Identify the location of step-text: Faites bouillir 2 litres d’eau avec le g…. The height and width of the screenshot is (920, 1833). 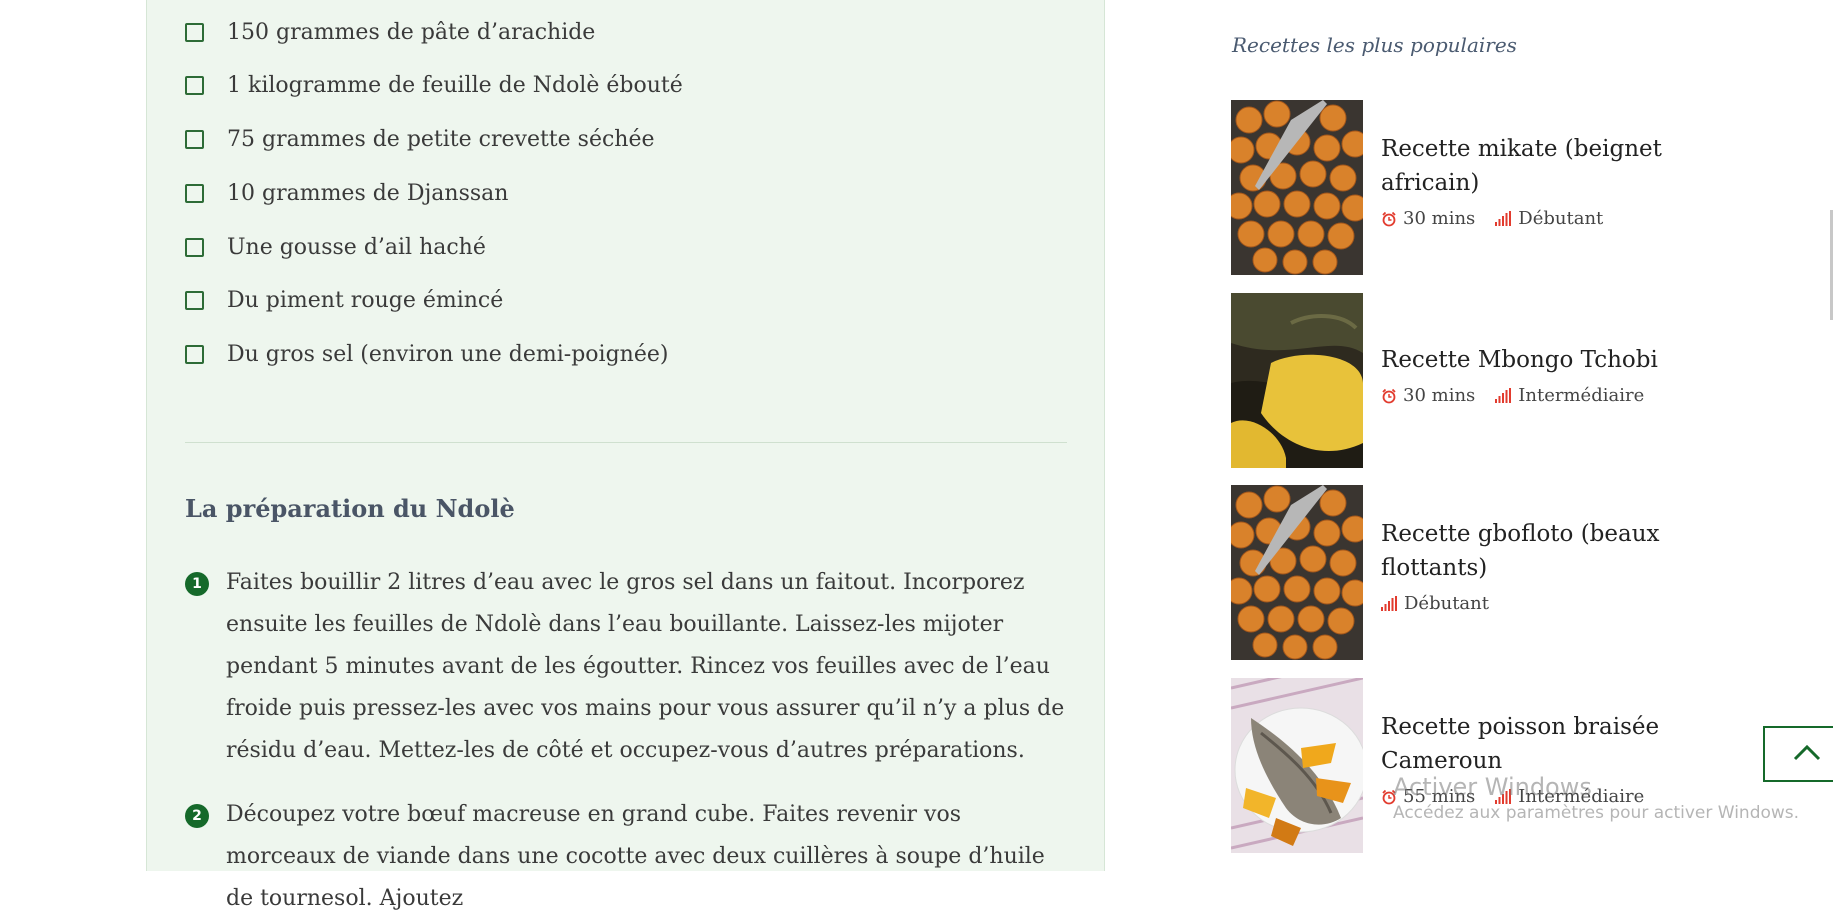
(645, 666).